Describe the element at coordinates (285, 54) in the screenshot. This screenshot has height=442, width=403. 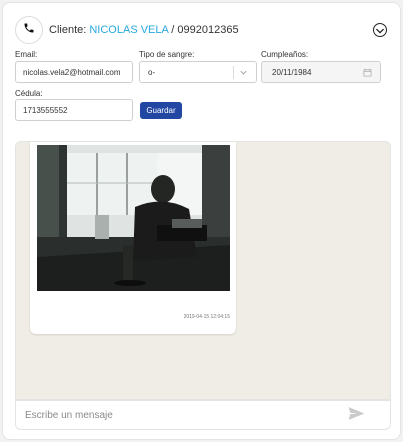
I see `birthday-label: Cumpleaños:` at that location.